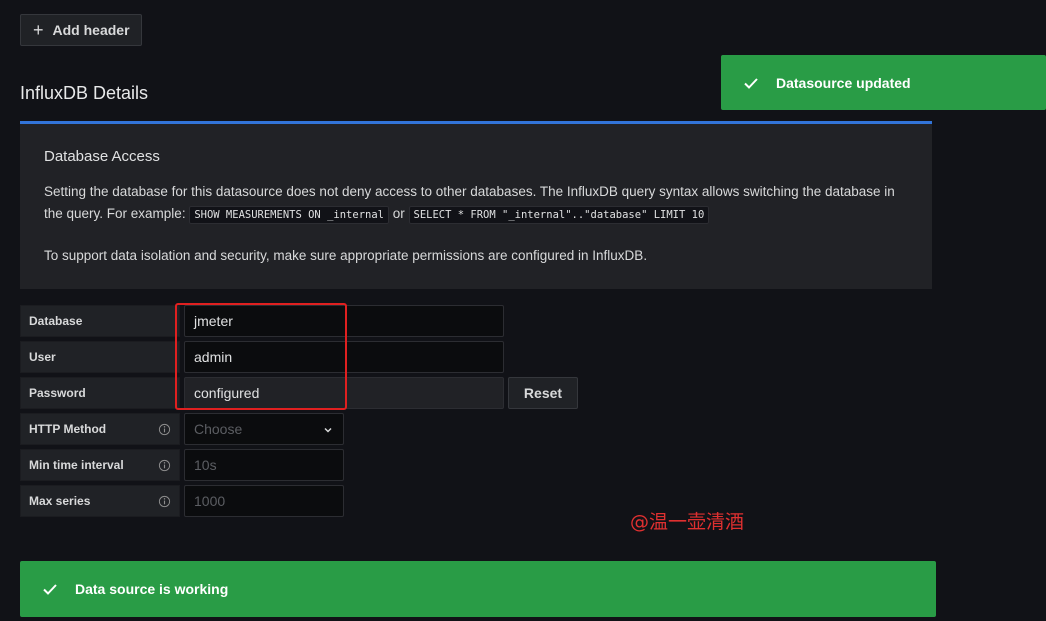 The width and height of the screenshot is (1046, 621). Describe the element at coordinates (56, 321) in the screenshot. I see `database-label-text: Database` at that location.